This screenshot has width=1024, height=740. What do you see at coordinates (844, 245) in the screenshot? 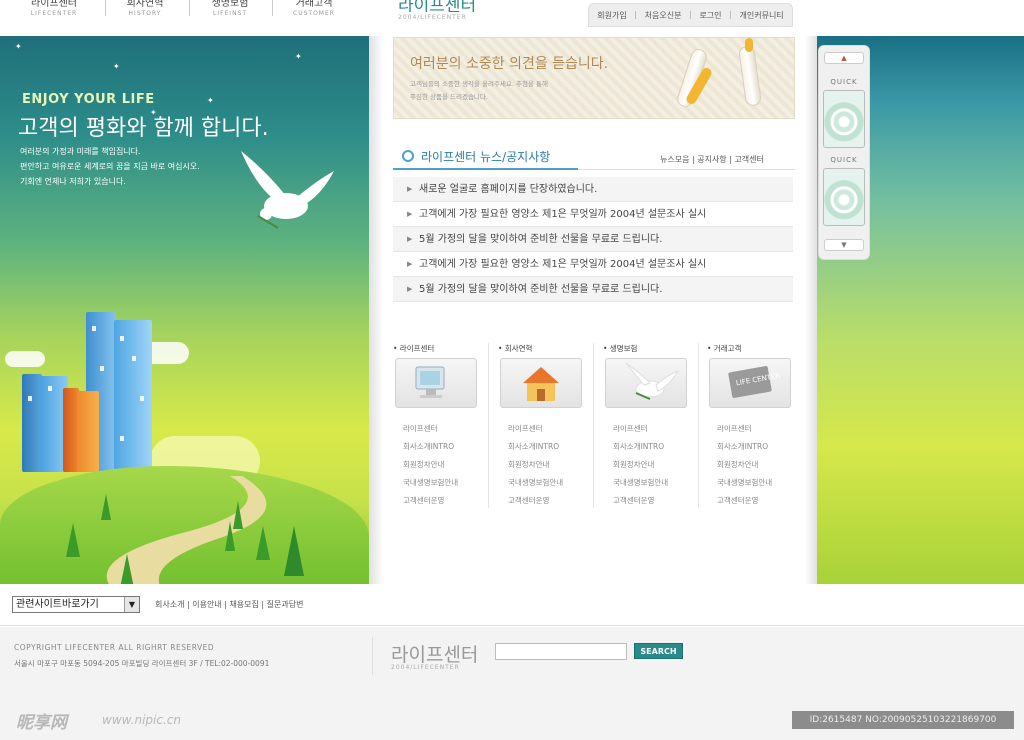
I see `quick-down-button: ▼` at bounding box center [844, 245].